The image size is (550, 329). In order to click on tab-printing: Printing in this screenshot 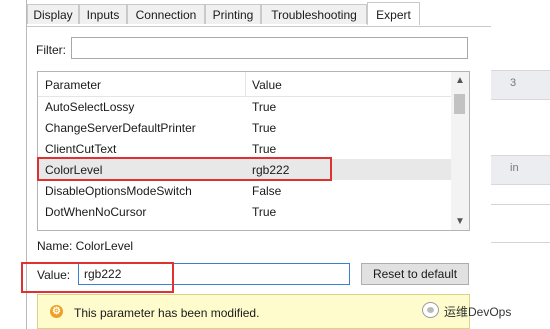, I will do `click(233, 14)`.